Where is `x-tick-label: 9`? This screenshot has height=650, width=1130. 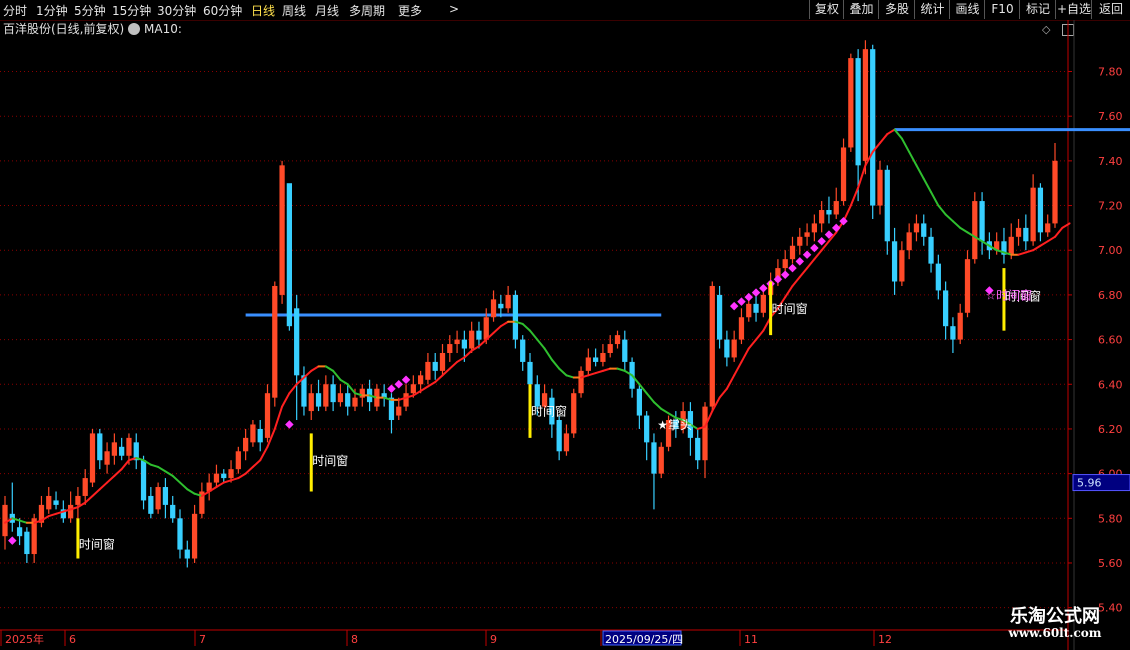
x-tick-label: 9 is located at coordinates (493, 639).